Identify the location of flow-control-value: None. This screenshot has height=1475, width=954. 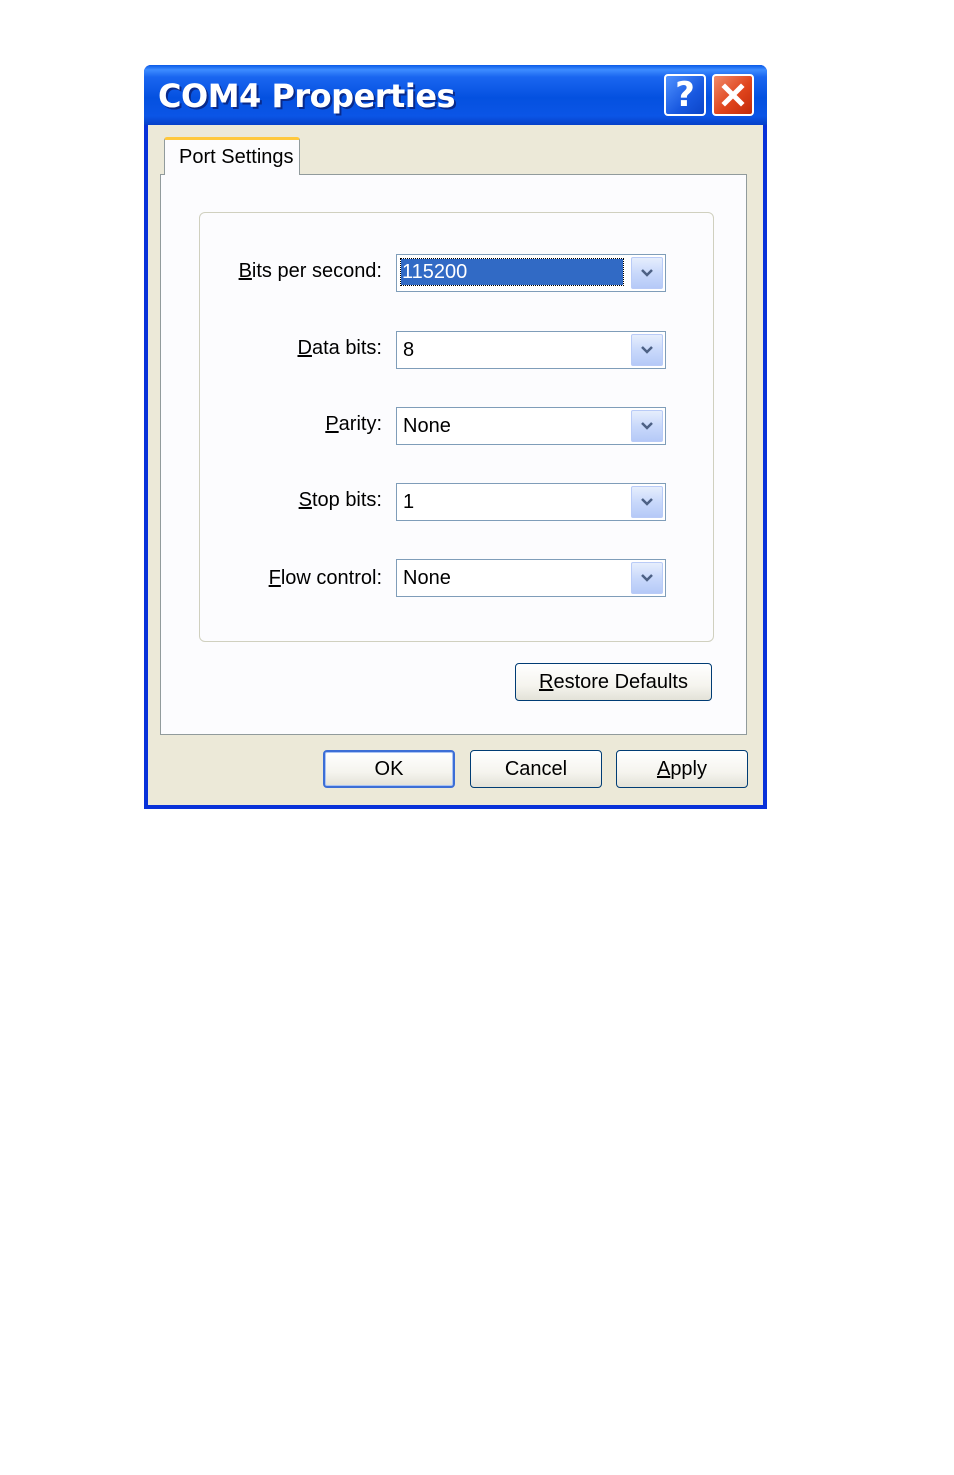
(427, 578).